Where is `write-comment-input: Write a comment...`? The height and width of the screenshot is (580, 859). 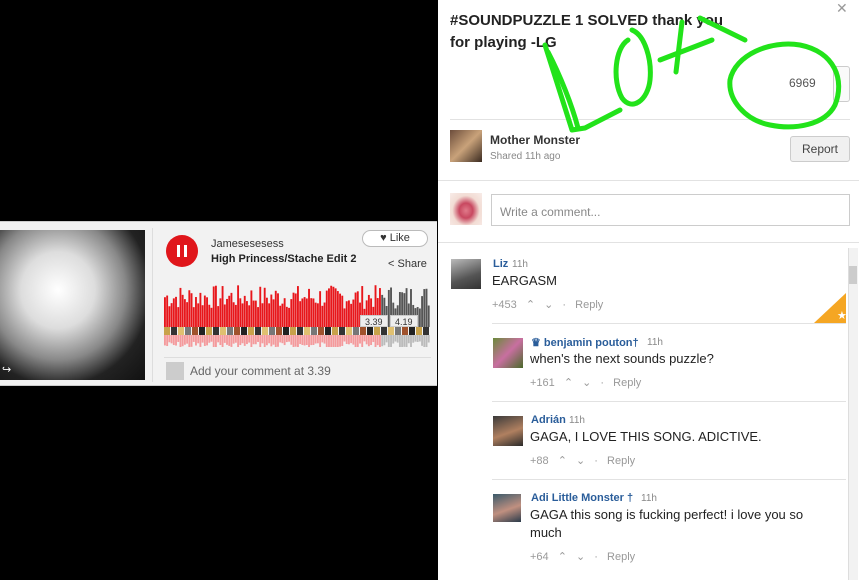
write-comment-input: Write a comment... is located at coordinates (670, 210).